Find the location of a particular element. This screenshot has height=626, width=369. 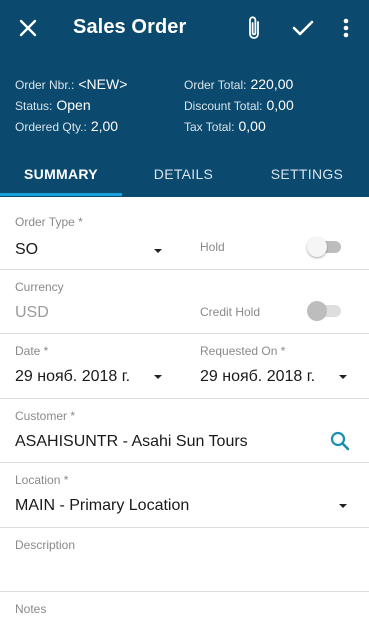

location-label: Location * is located at coordinates (42, 480).